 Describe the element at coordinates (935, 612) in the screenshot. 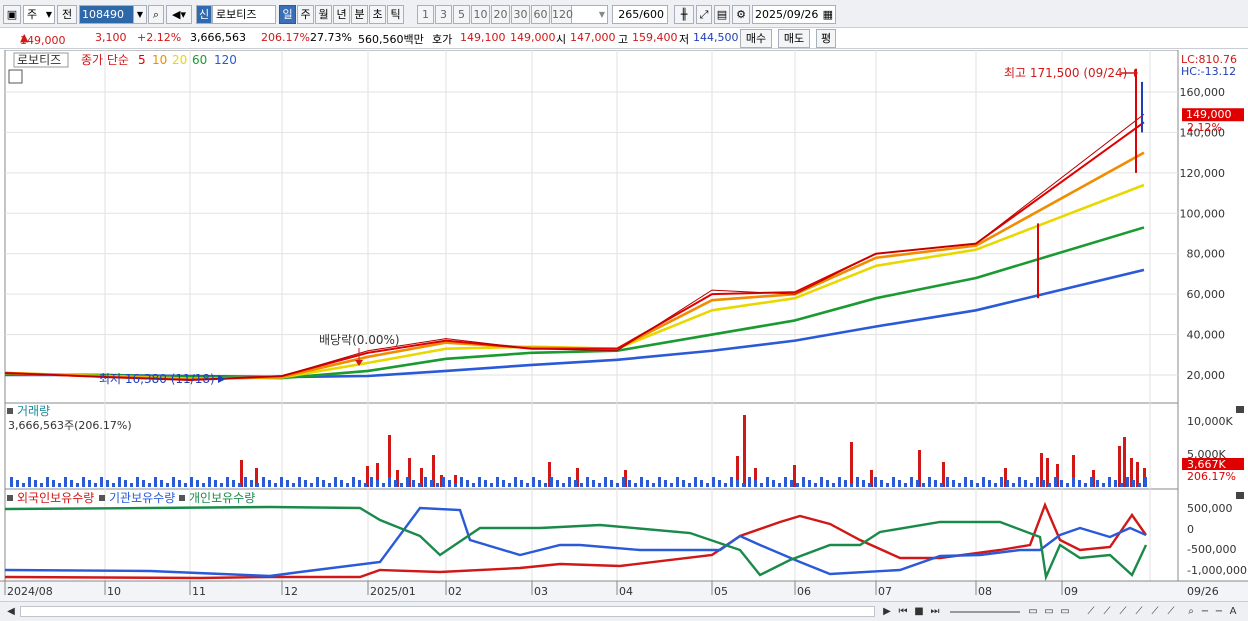

I see `last-icon: ⏭` at that location.